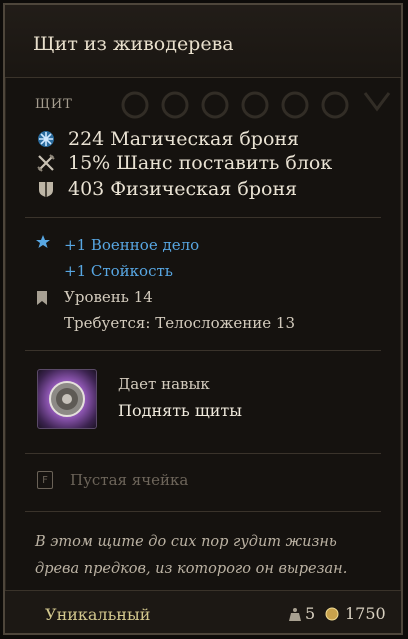 The width and height of the screenshot is (408, 639). Describe the element at coordinates (89, 163) in the screenshot. I see `stat-value: 15%` at that location.